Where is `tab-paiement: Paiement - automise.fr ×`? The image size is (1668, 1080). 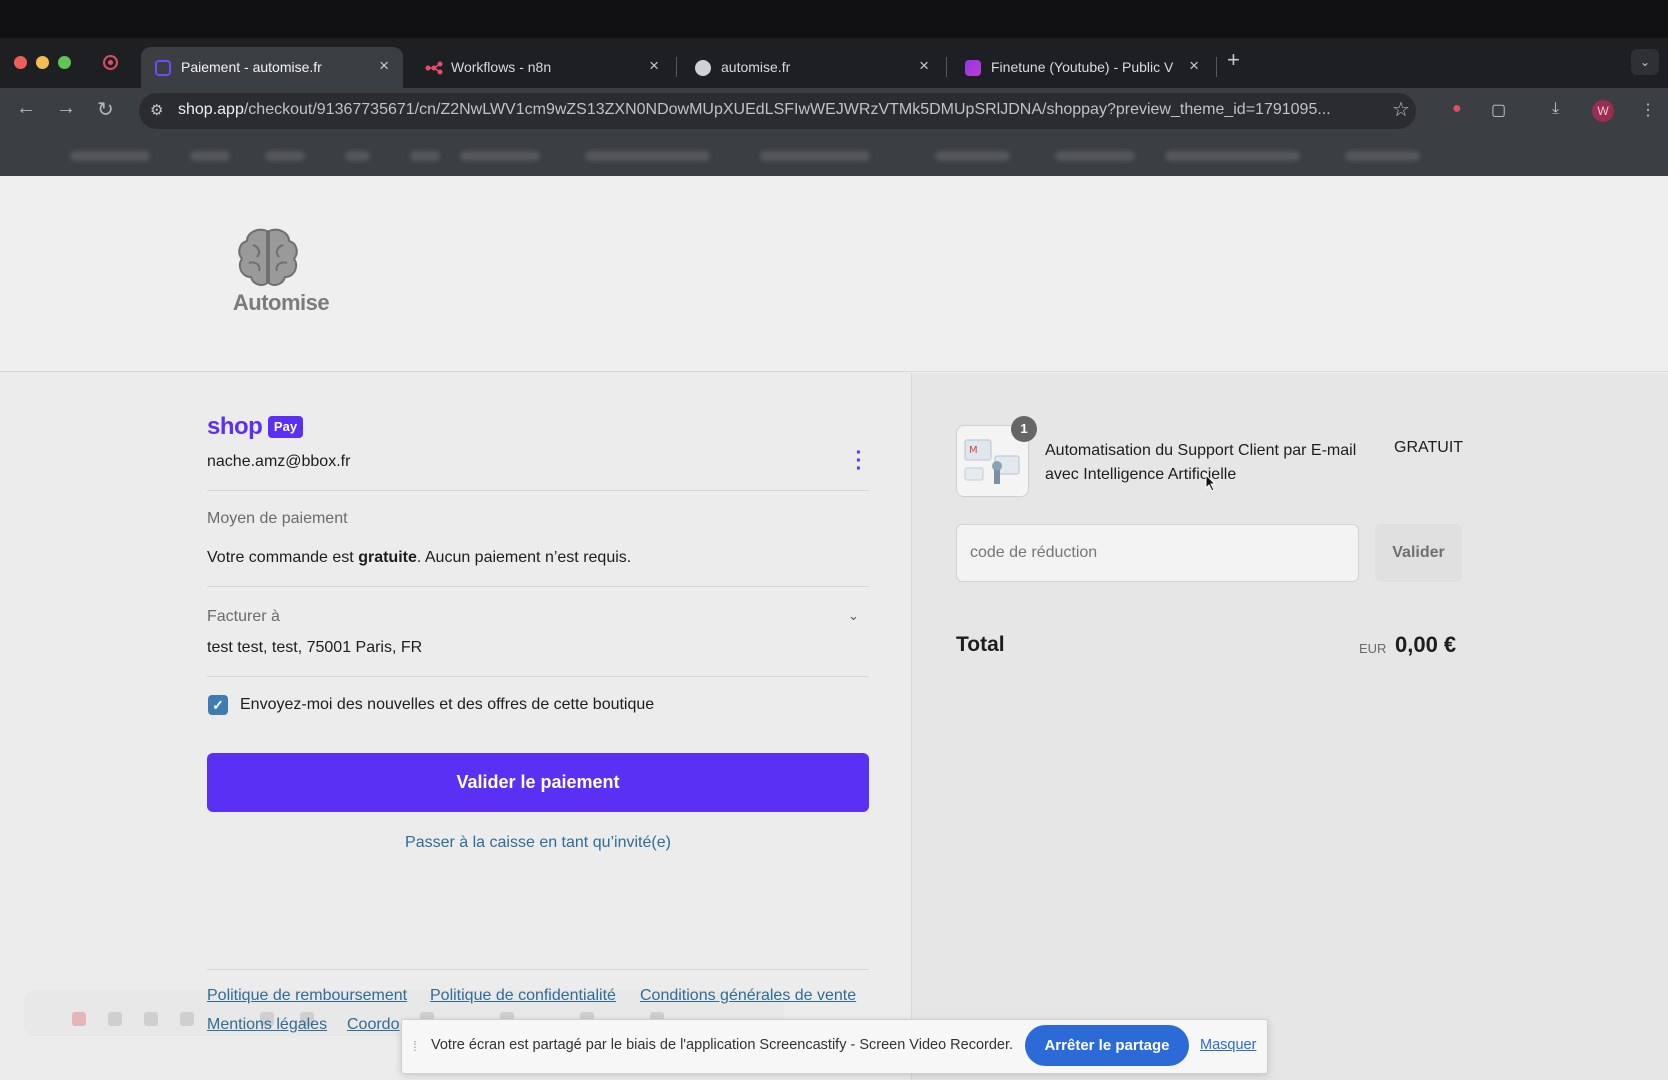
tab-paiement: Paiement - automise.fr × is located at coordinates (272, 67).